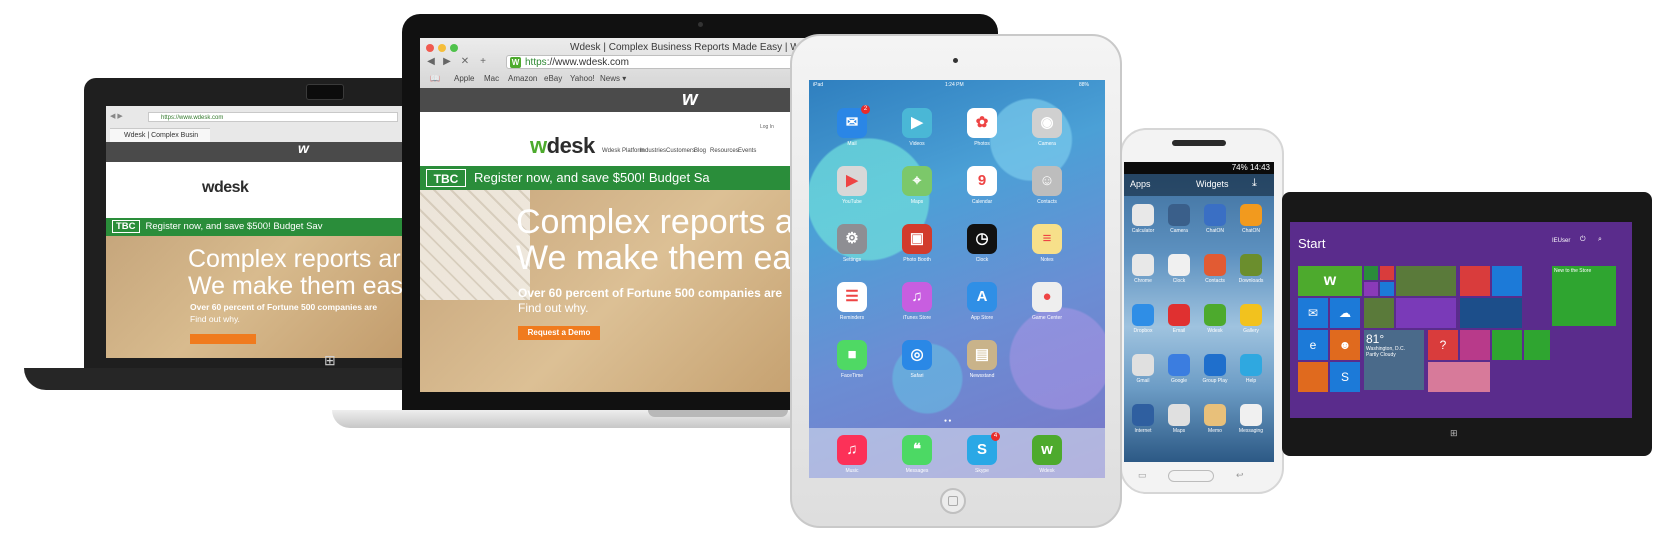  I want to click on app-icon-maps, so click(1179, 415).